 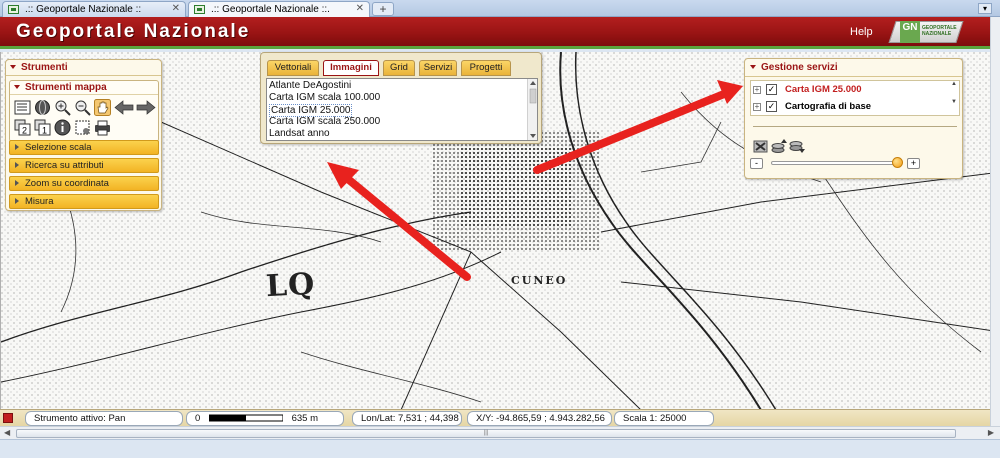 What do you see at coordinates (837, 162) in the screenshot?
I see `opacity-slider` at bounding box center [837, 162].